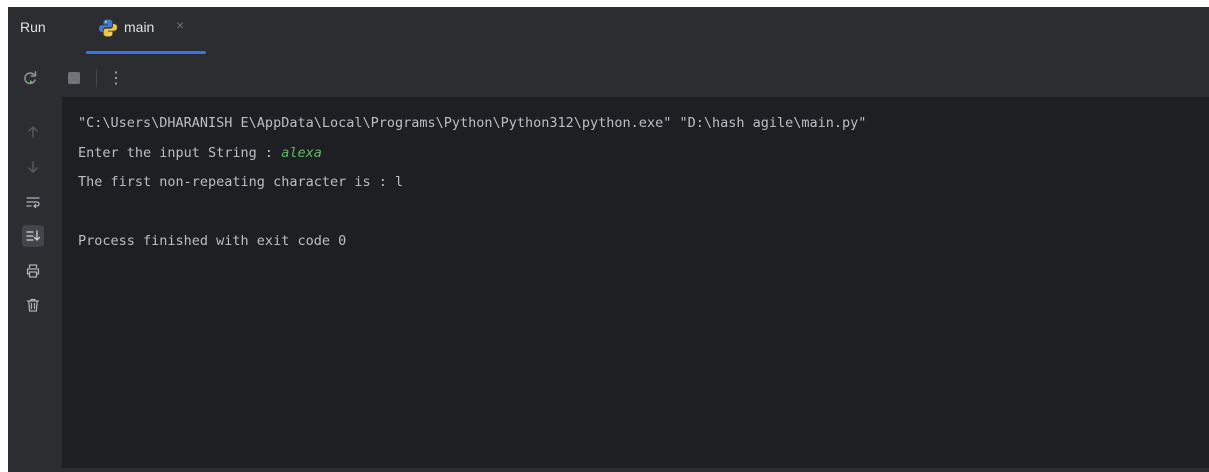 Image resolution: width=1209 pixels, height=472 pixels. I want to click on exit-message: Process finished with exit code 0, so click(212, 241).